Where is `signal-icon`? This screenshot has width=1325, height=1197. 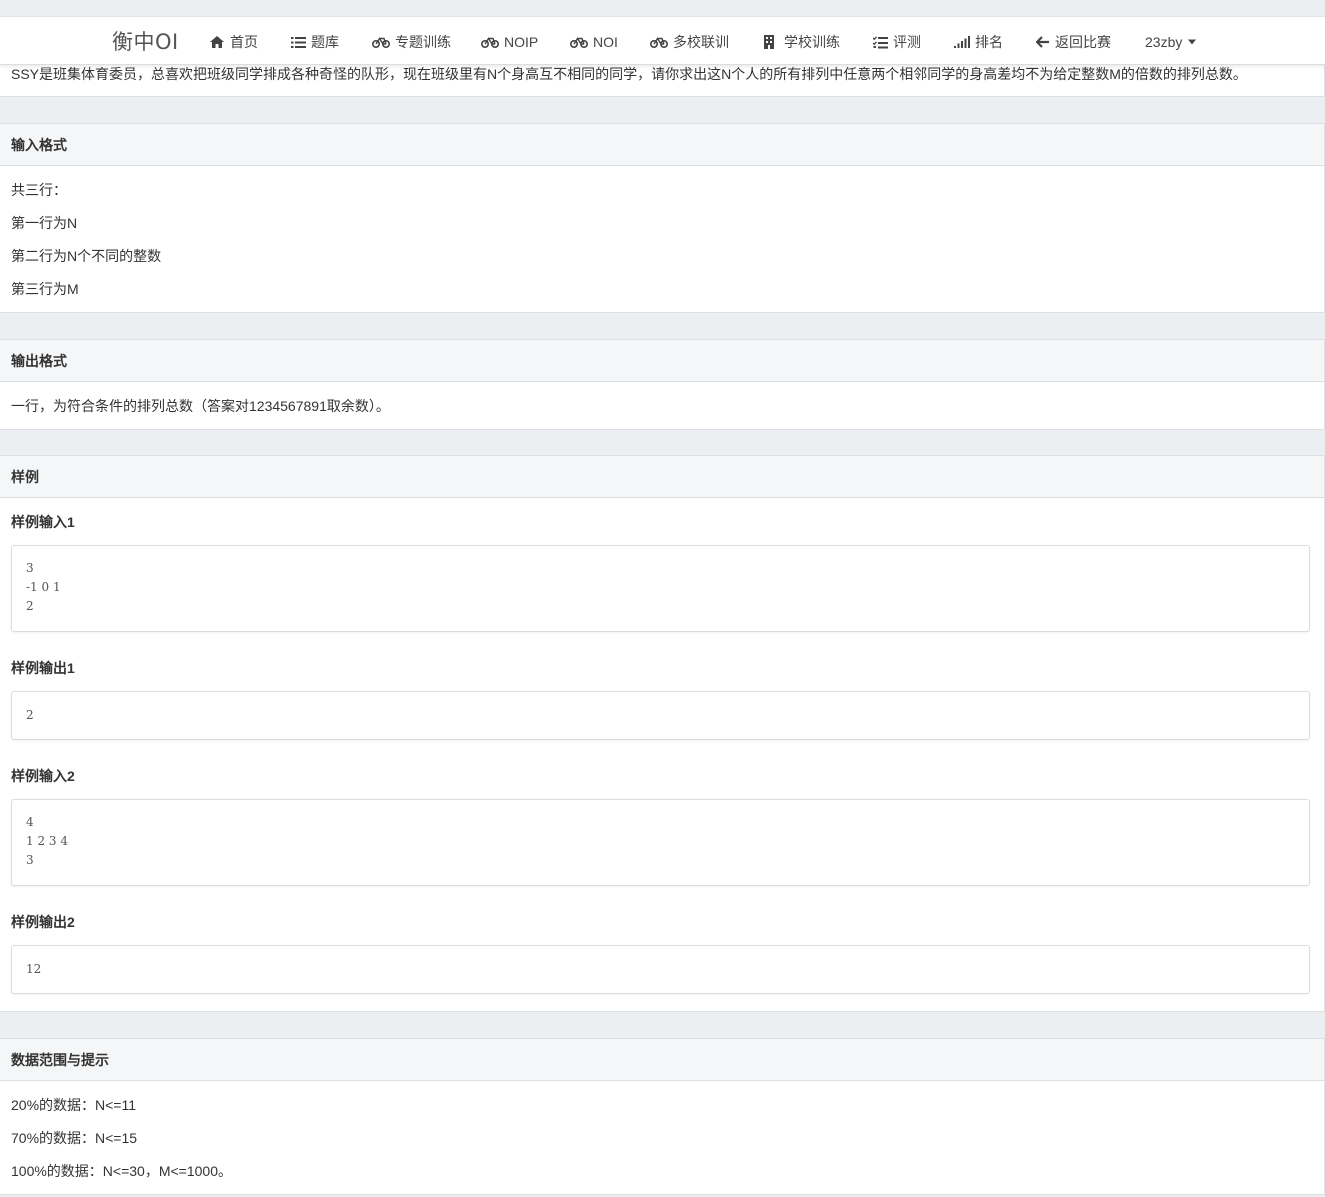
signal-icon is located at coordinates (962, 42).